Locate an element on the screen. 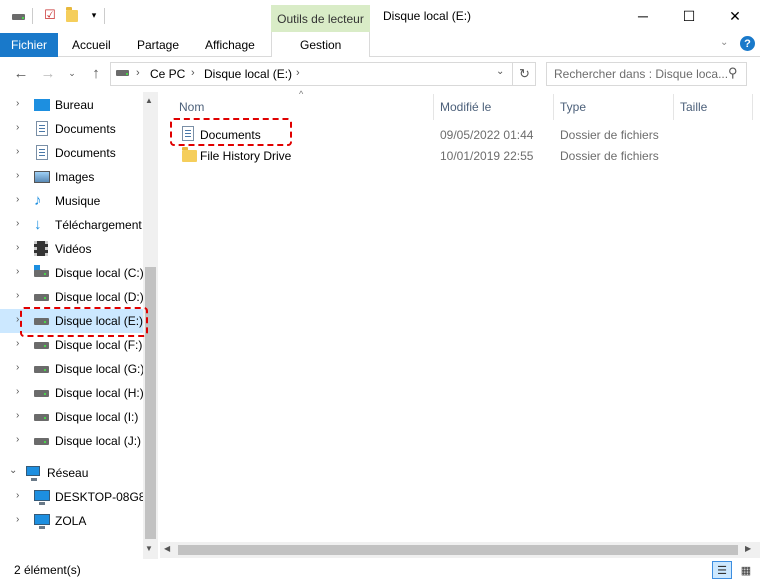 The width and height of the screenshot is (760, 581). nav-item-zola: › ZOLA is located at coordinates (71, 521).